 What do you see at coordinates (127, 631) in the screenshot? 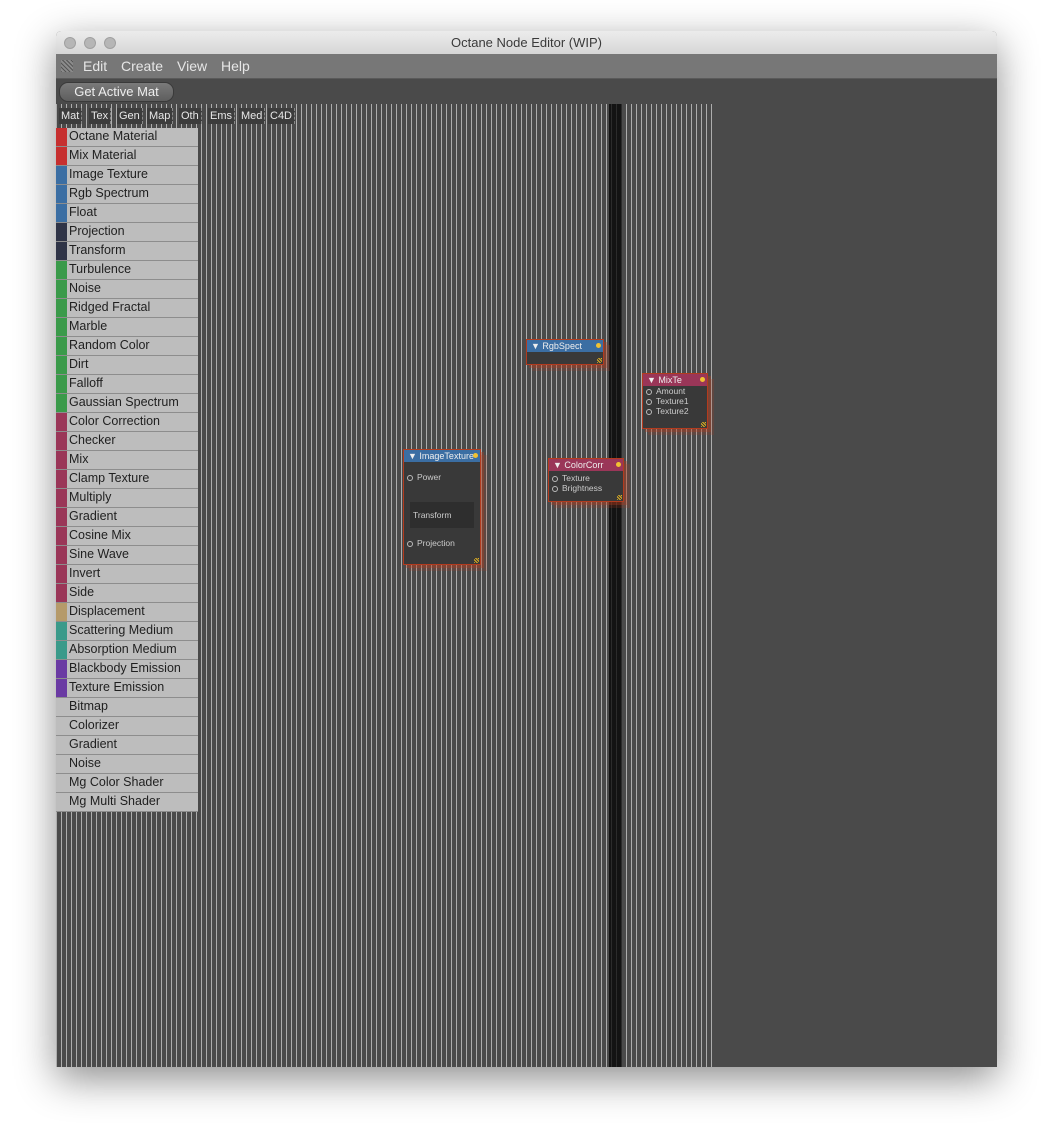
I see `node-list-item: Scattering Medium` at bounding box center [127, 631].